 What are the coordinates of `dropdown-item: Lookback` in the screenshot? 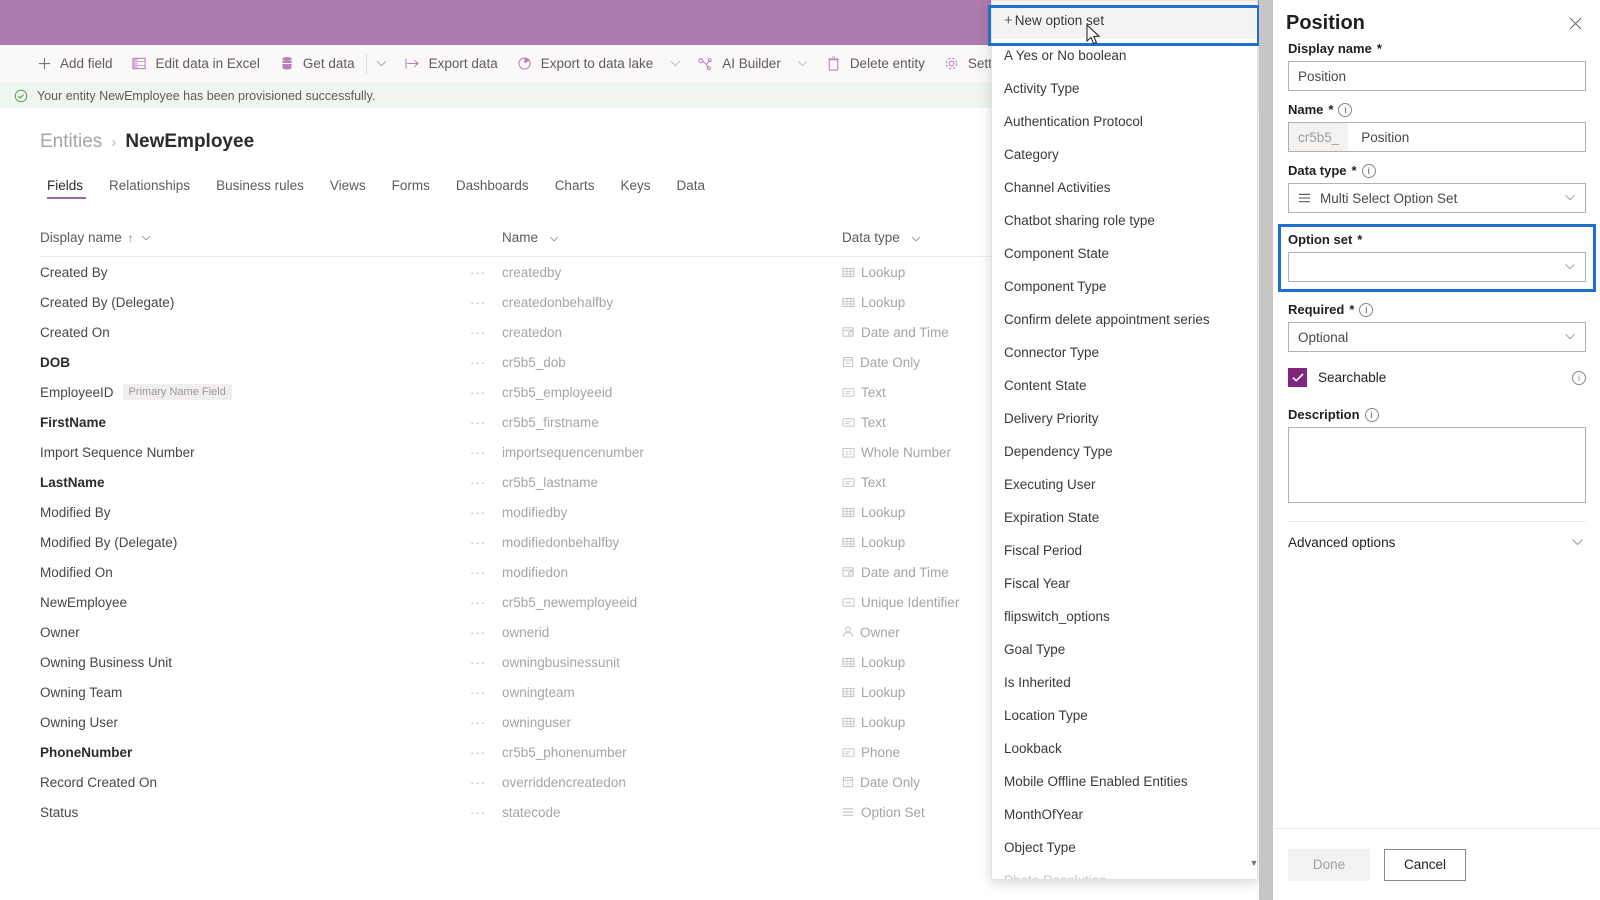 It's located at (1124, 748).